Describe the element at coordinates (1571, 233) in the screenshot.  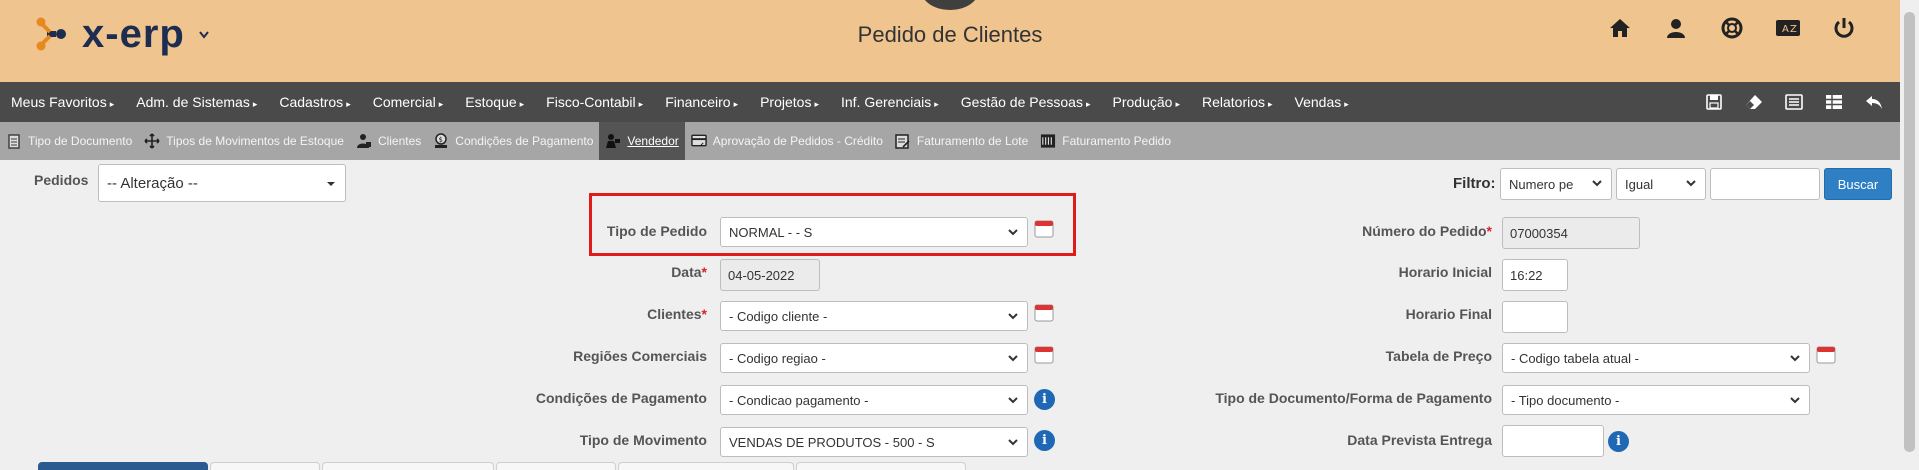
I see `numero-pedido-field: 07000354` at that location.